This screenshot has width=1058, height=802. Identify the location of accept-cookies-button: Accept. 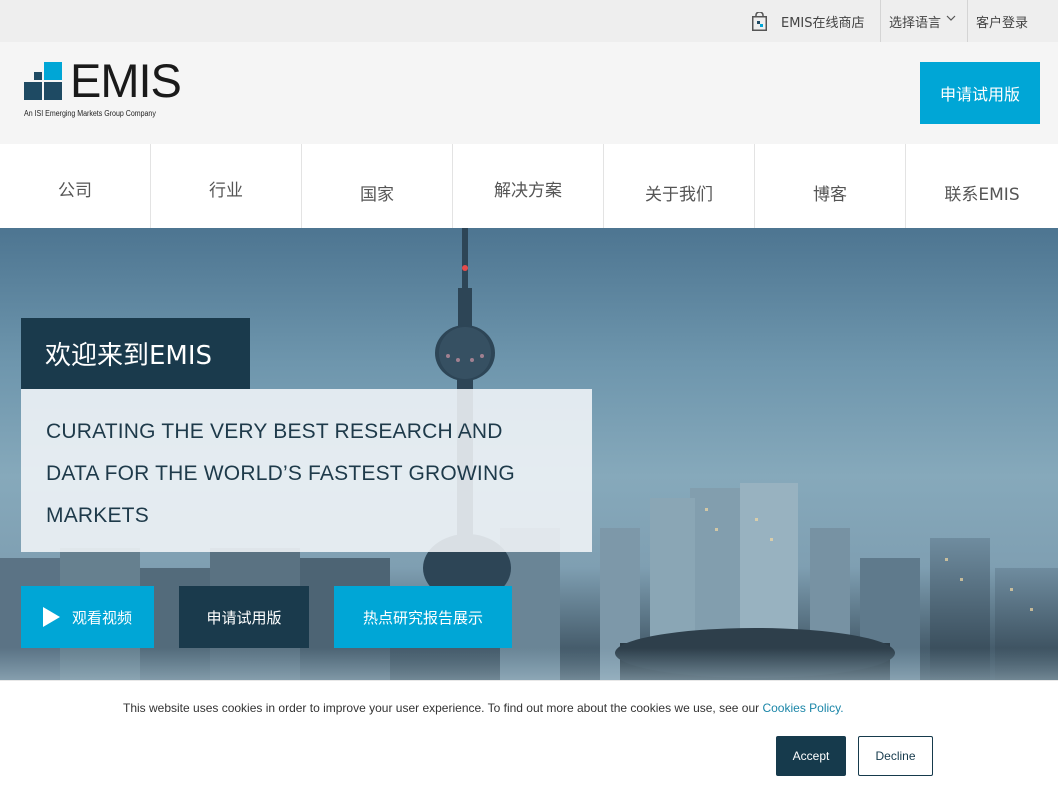
(811, 756).